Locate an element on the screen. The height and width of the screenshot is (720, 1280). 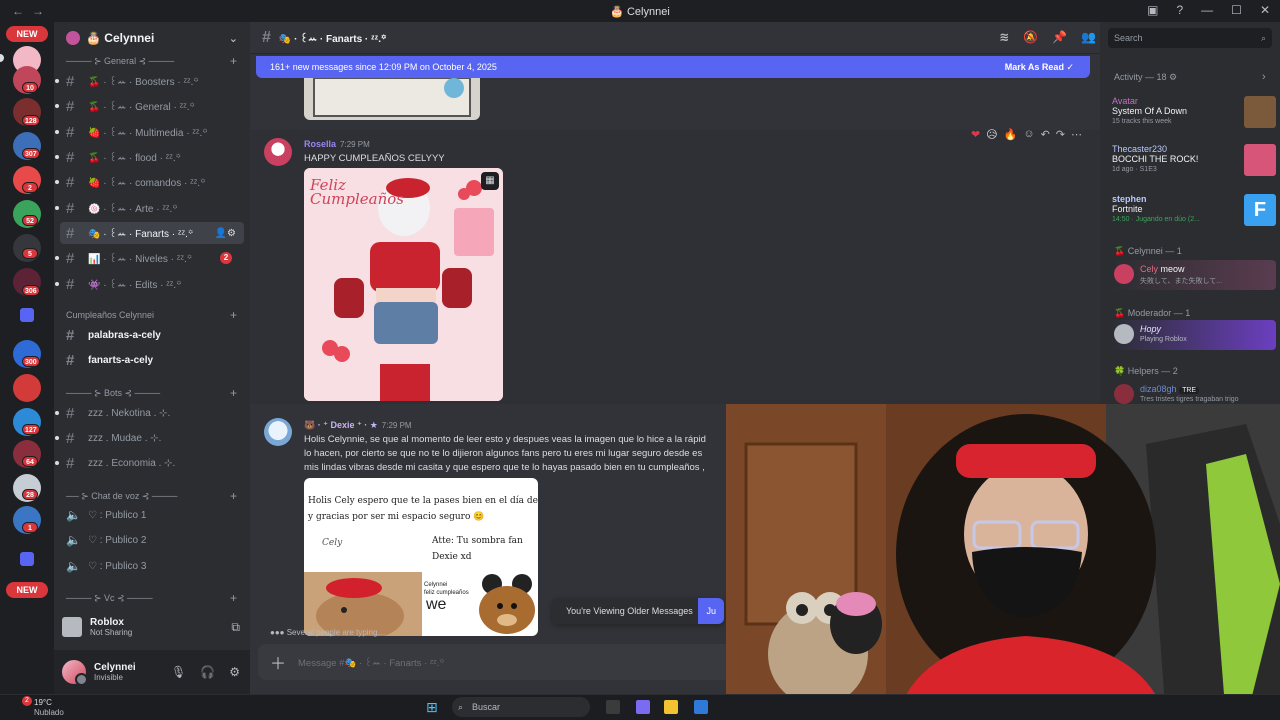
task-view-icon is located at coordinates (613, 707).